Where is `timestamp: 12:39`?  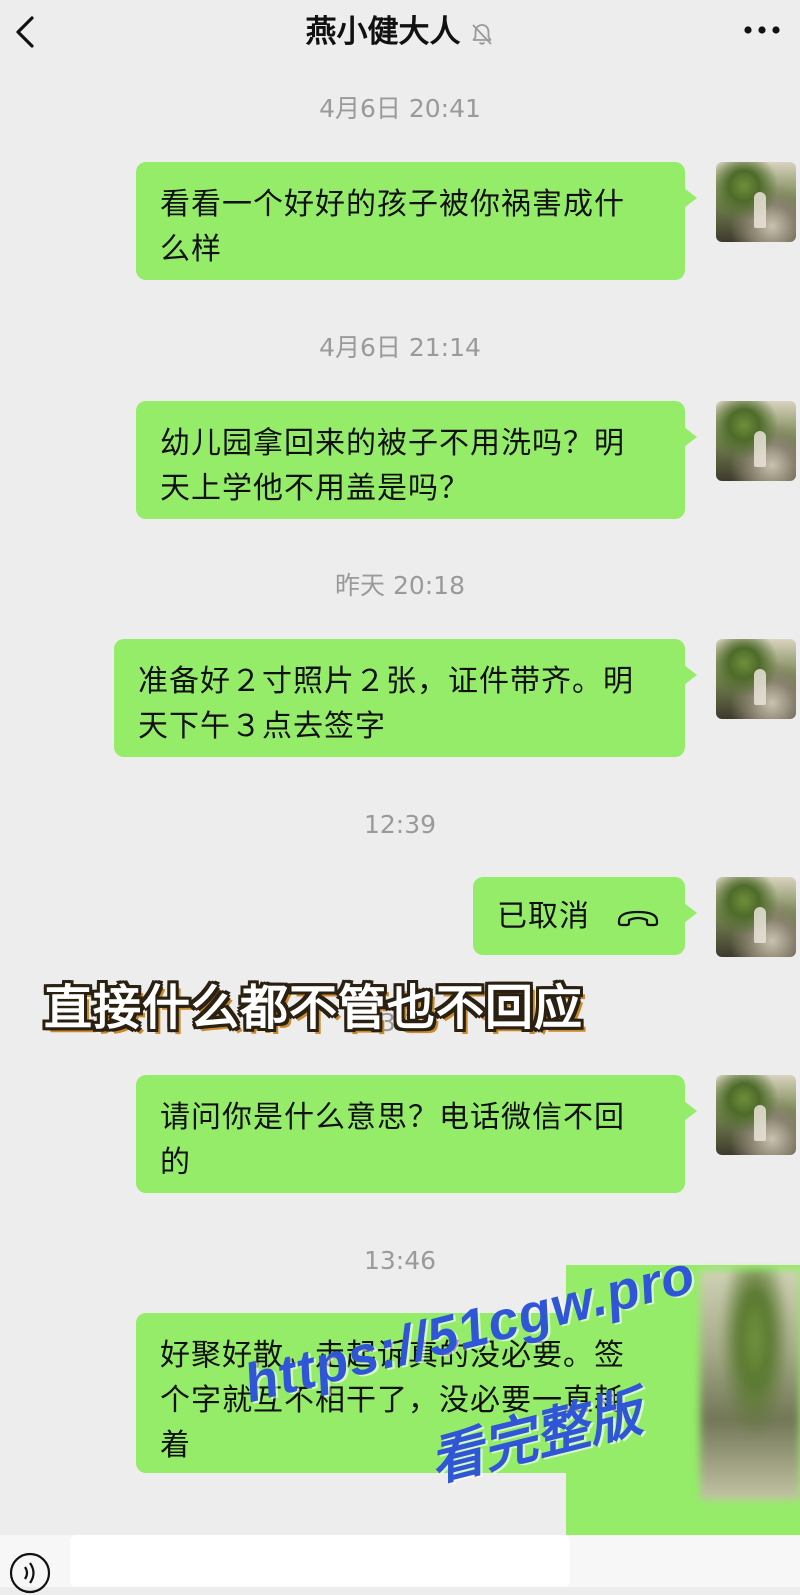 timestamp: 12:39 is located at coordinates (400, 824).